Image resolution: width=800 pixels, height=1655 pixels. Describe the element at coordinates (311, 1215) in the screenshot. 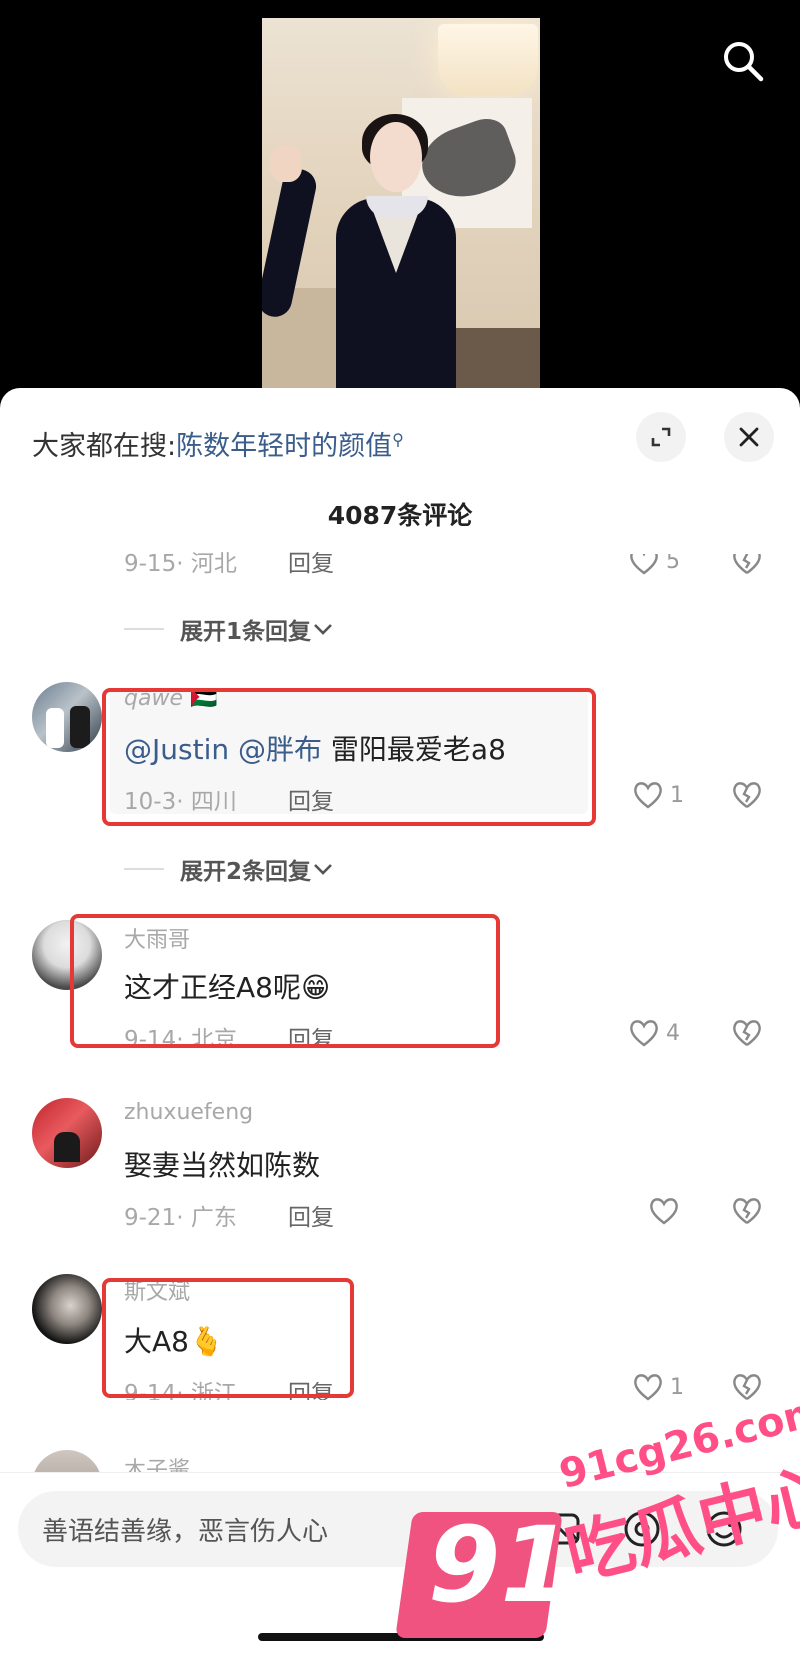

I see `reply-button: 回复` at that location.